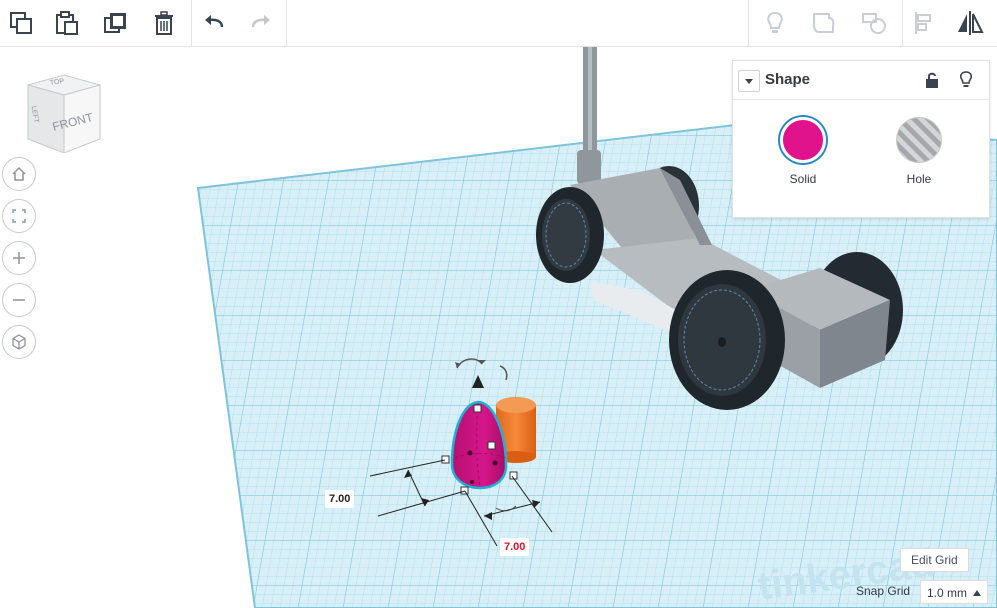 This screenshot has height=608, width=997. I want to click on solid-label: Solid, so click(803, 179).